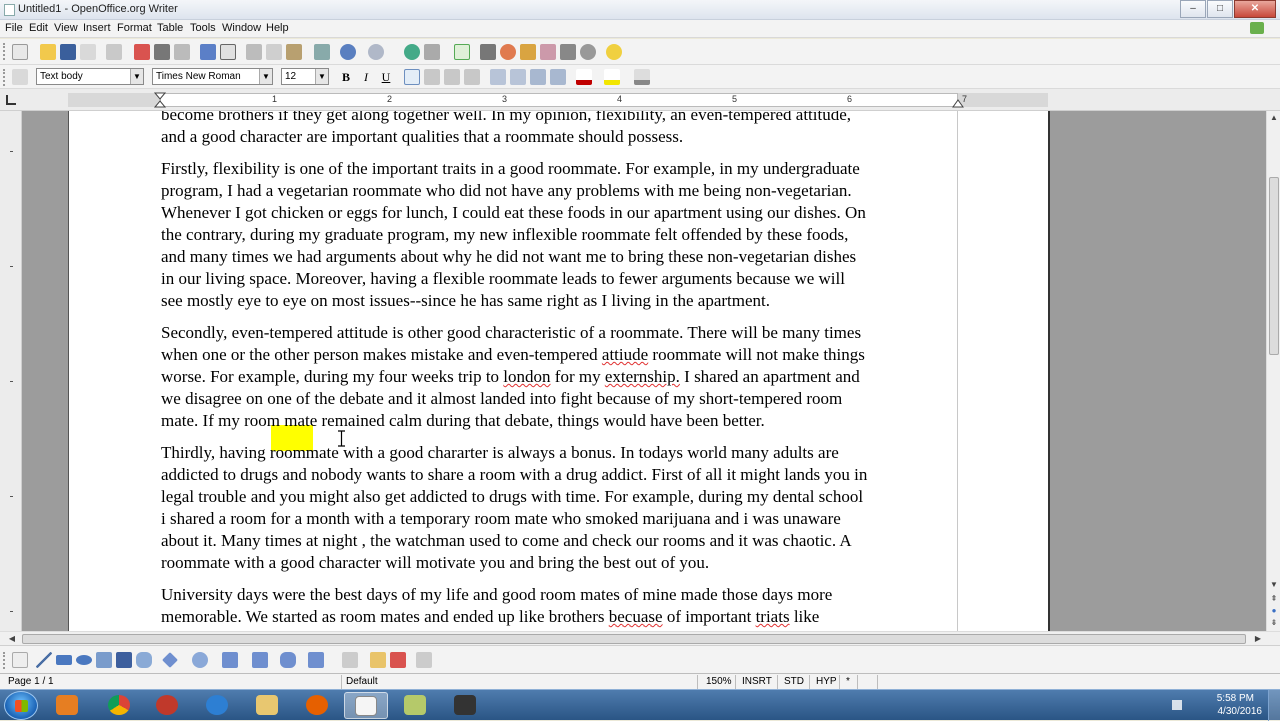 This screenshot has width=1280, height=721. Describe the element at coordinates (1240, 711) in the screenshot. I see `clock-date: 4/30/2016` at that location.